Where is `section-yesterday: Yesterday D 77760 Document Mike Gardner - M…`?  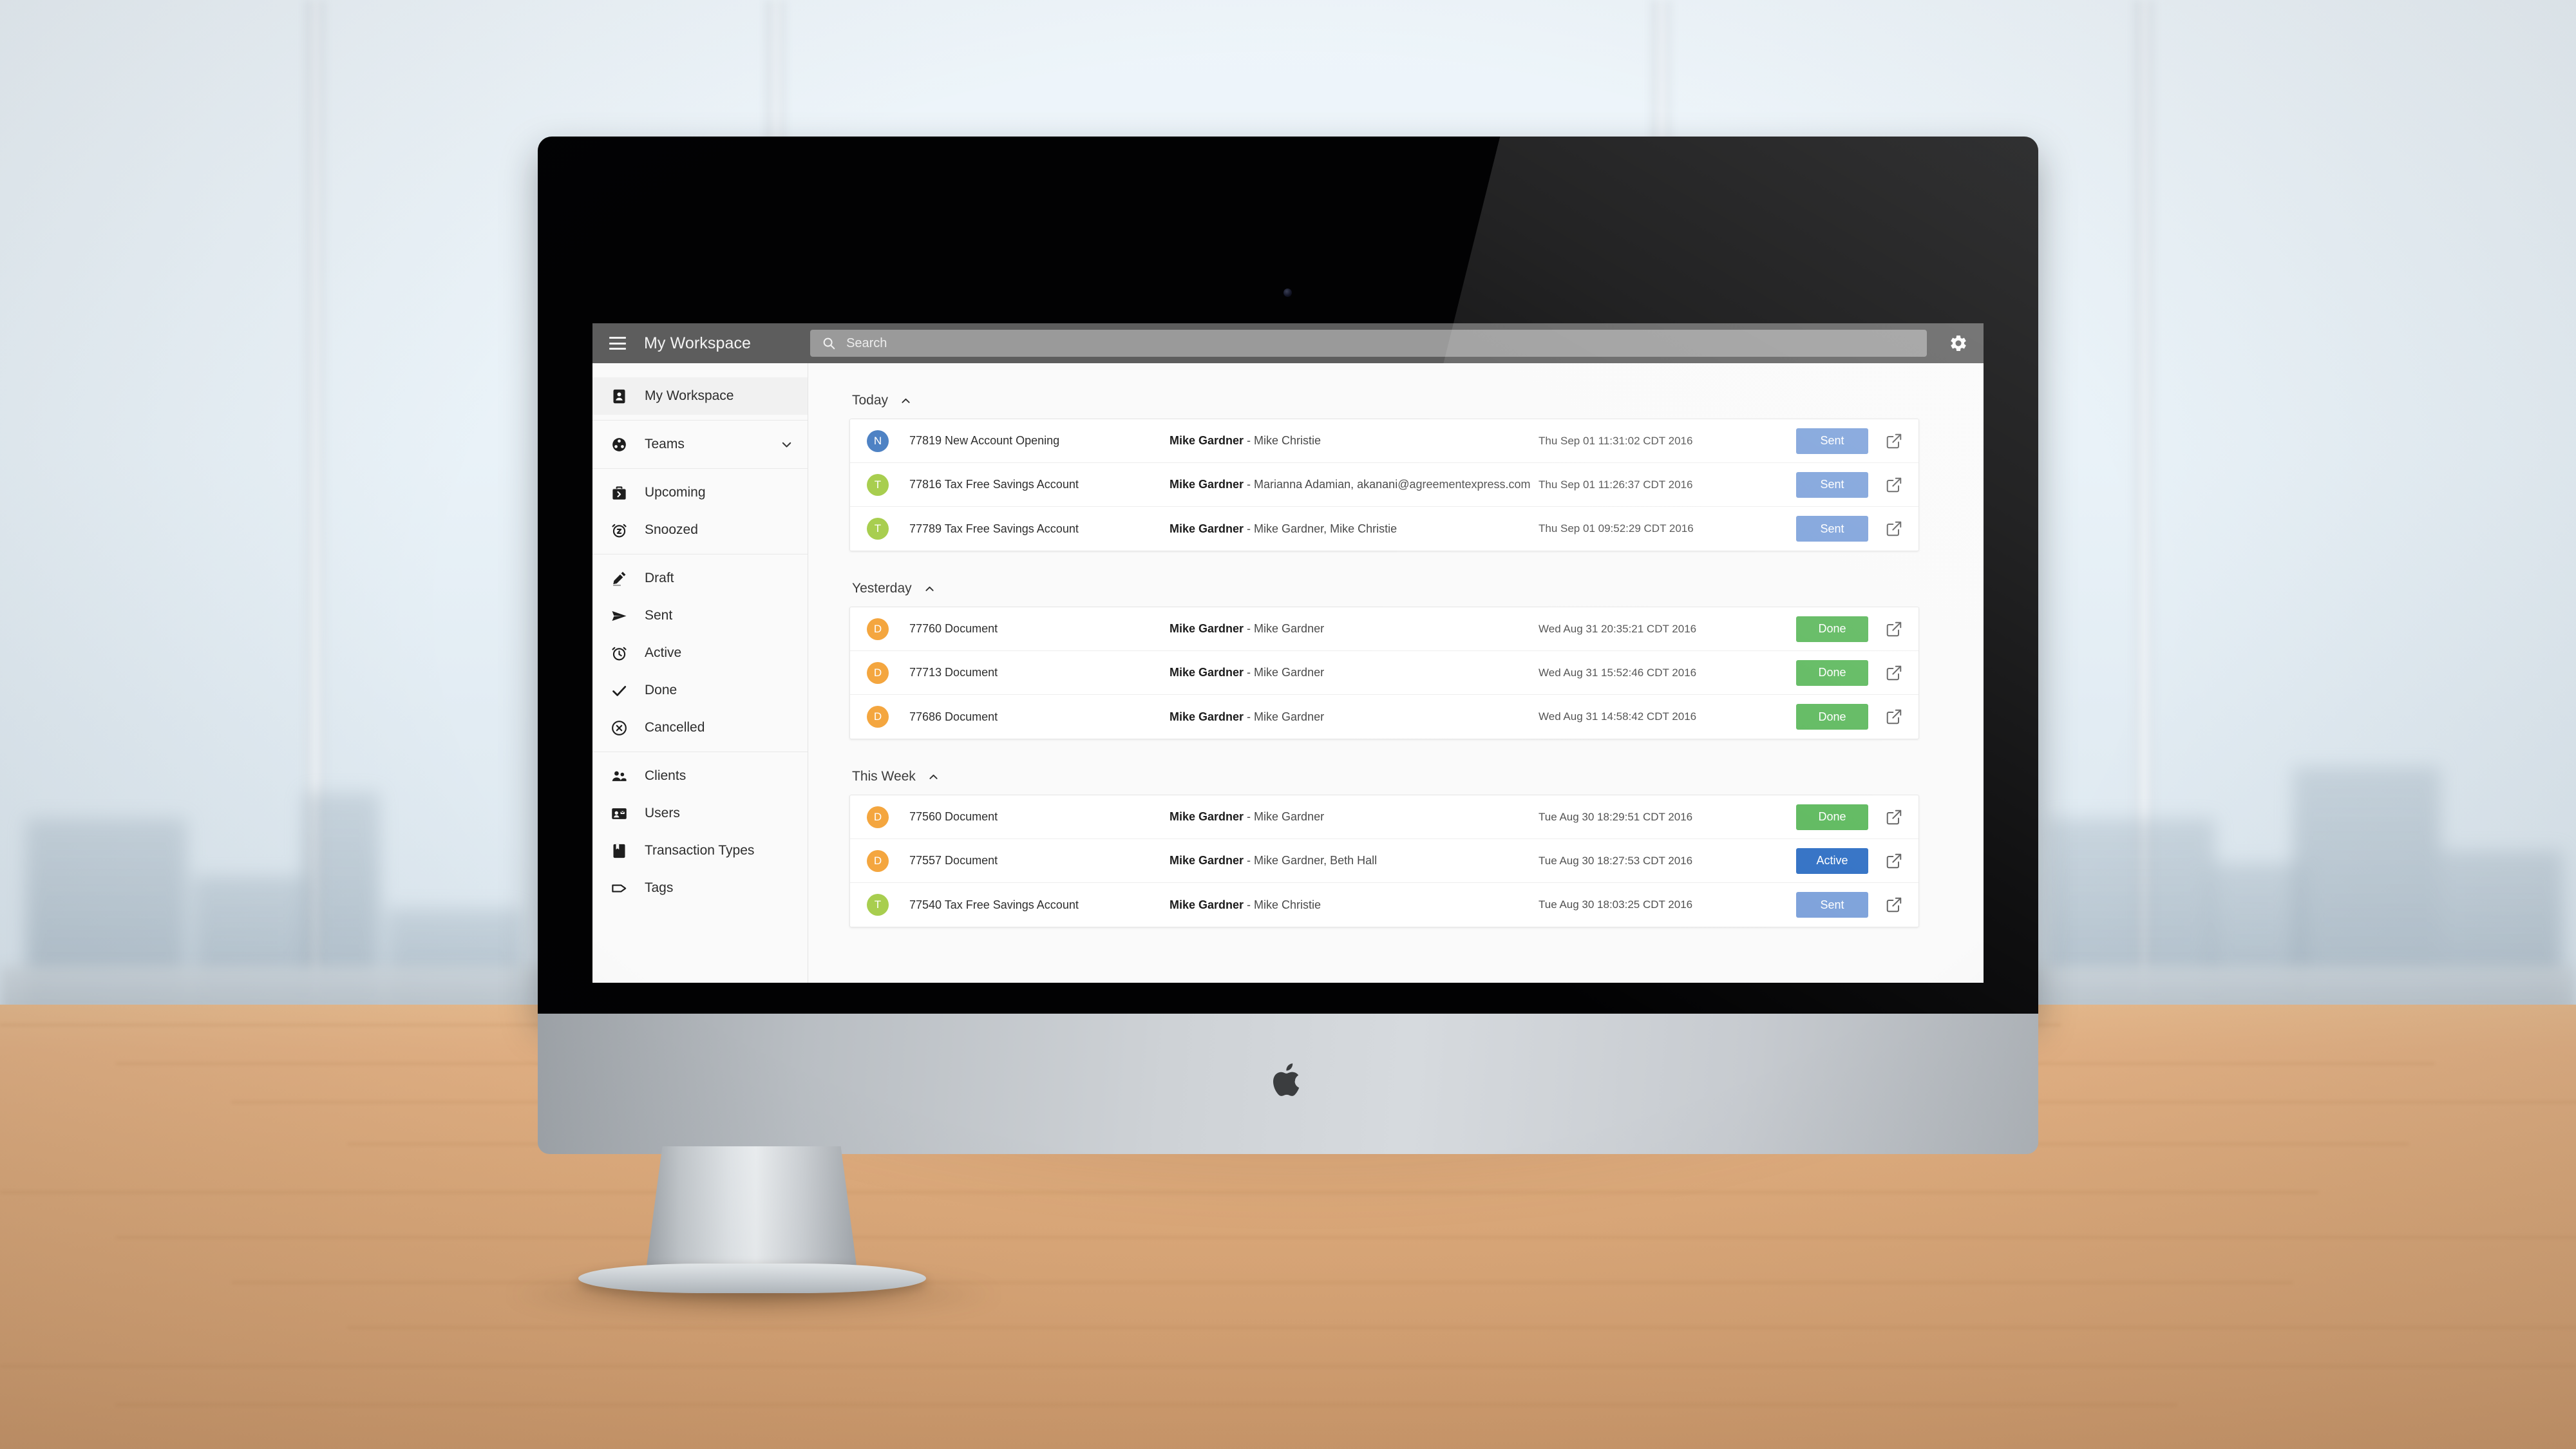
section-yesterday: Yesterday D 77760 Document Mike Gardner - M… is located at coordinates (1384, 660).